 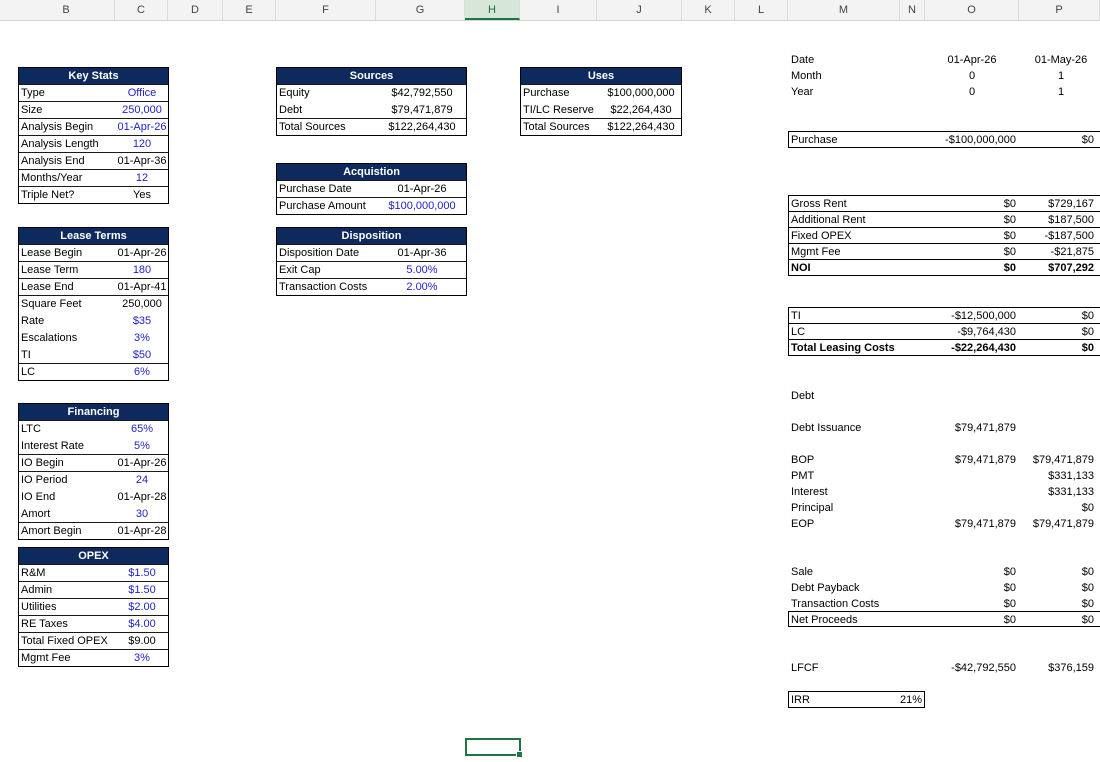 What do you see at coordinates (901, 700) in the screenshot?
I see `irr-value: 21%` at bounding box center [901, 700].